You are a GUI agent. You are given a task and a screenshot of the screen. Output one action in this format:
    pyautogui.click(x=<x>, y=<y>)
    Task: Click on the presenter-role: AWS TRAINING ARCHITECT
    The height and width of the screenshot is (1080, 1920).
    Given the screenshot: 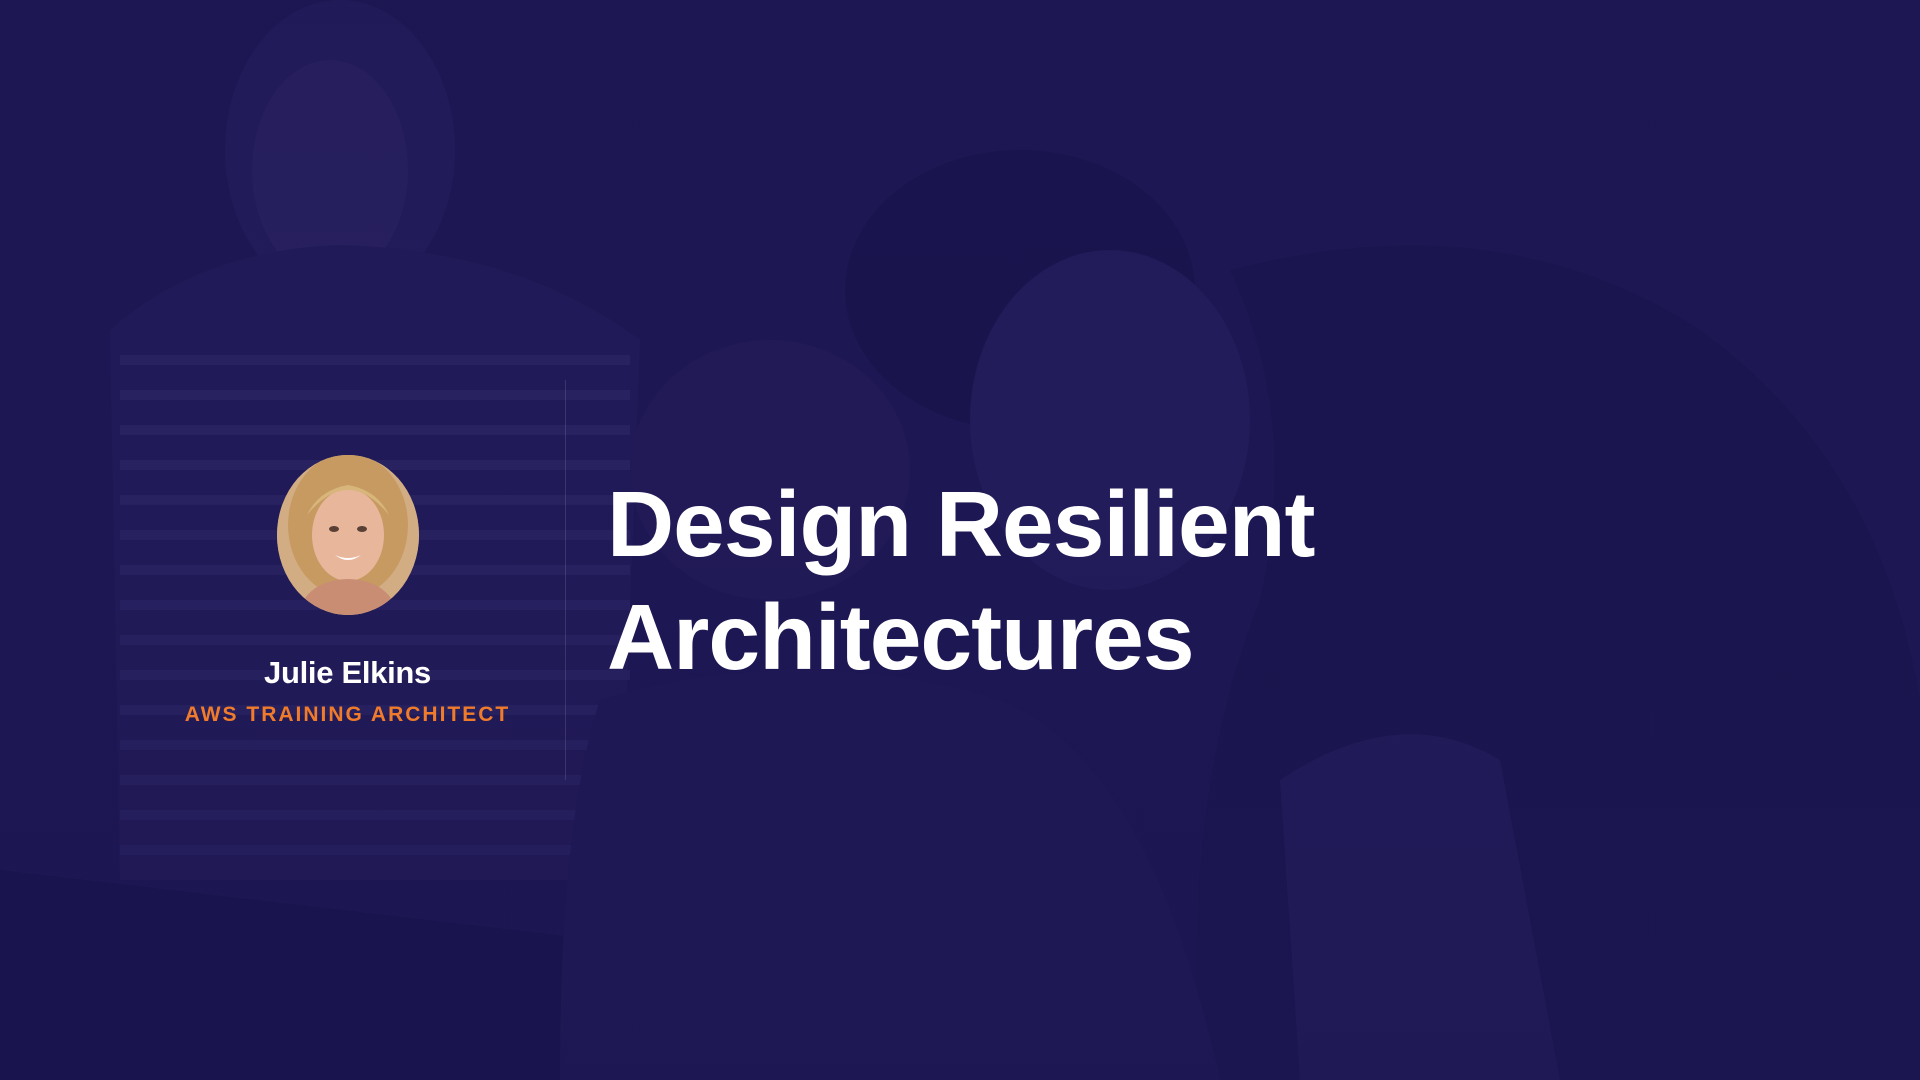 What is the action you would take?
    pyautogui.click(x=347, y=714)
    